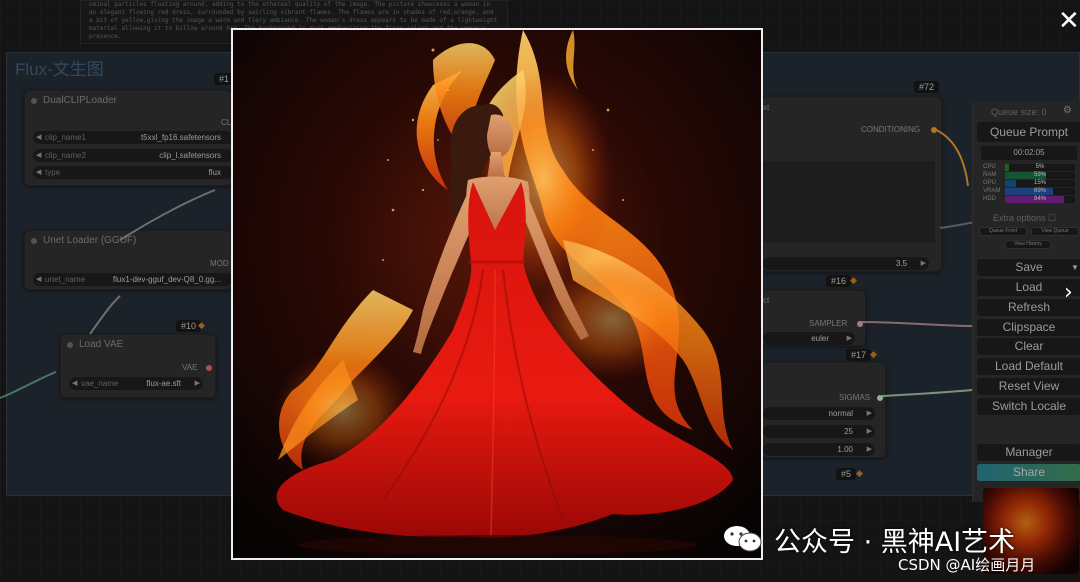 The height and width of the screenshot is (582, 1080). What do you see at coordinates (1068, 292) in the screenshot?
I see `chevron-right-icon: ›` at bounding box center [1068, 292].